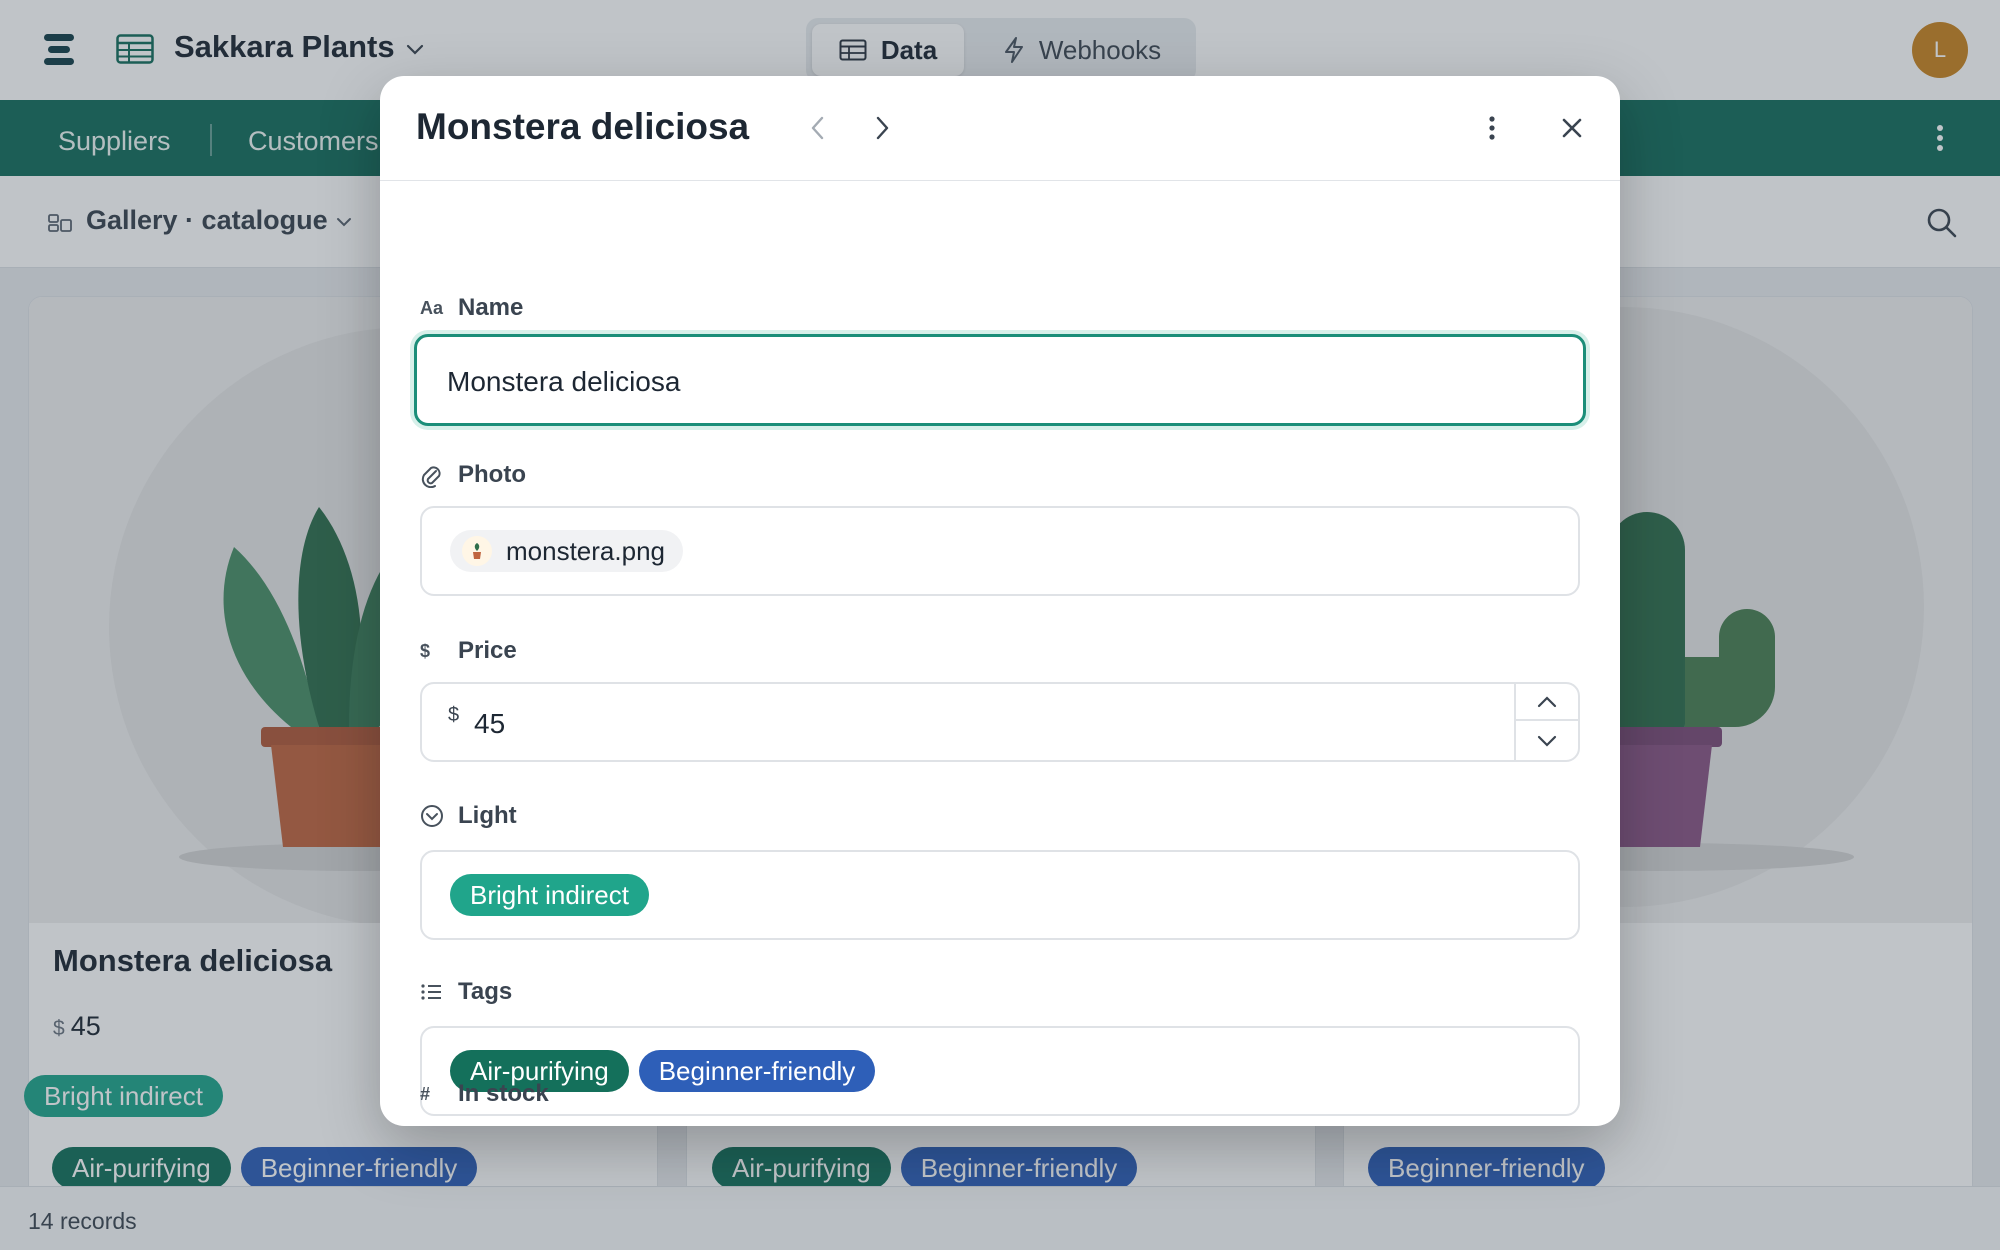  What do you see at coordinates (757, 1071) in the screenshot?
I see `tag-pill: Beginner-friendly` at bounding box center [757, 1071].